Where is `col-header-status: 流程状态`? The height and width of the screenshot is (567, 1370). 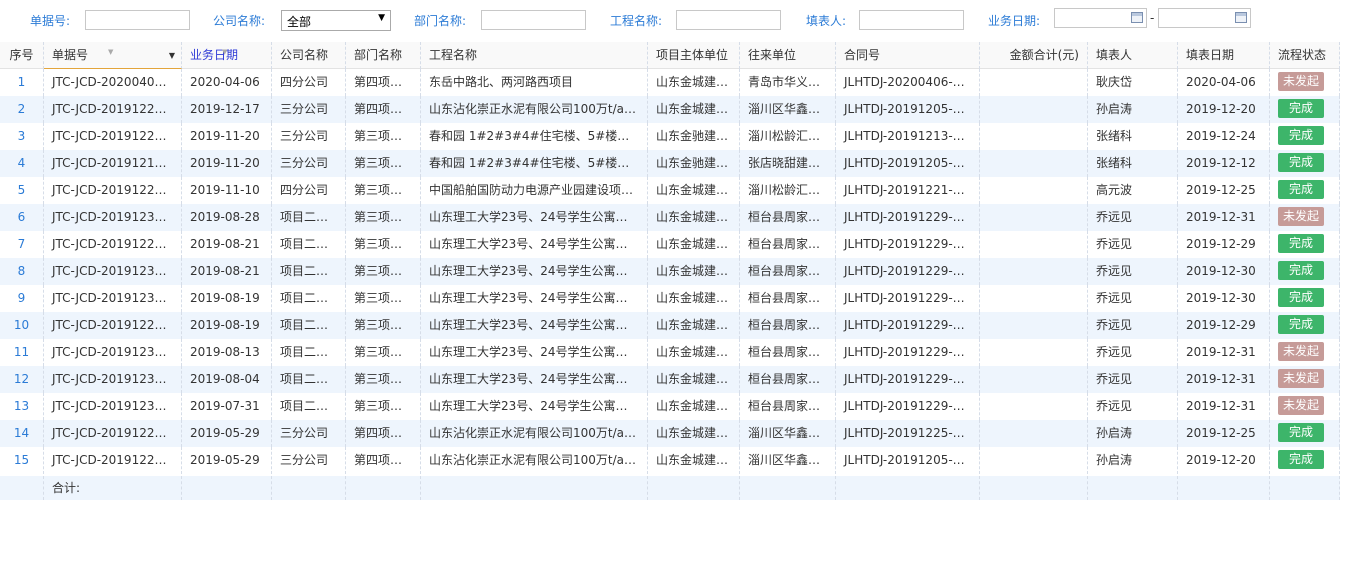
col-header-status: 流程状态 is located at coordinates (1305, 55).